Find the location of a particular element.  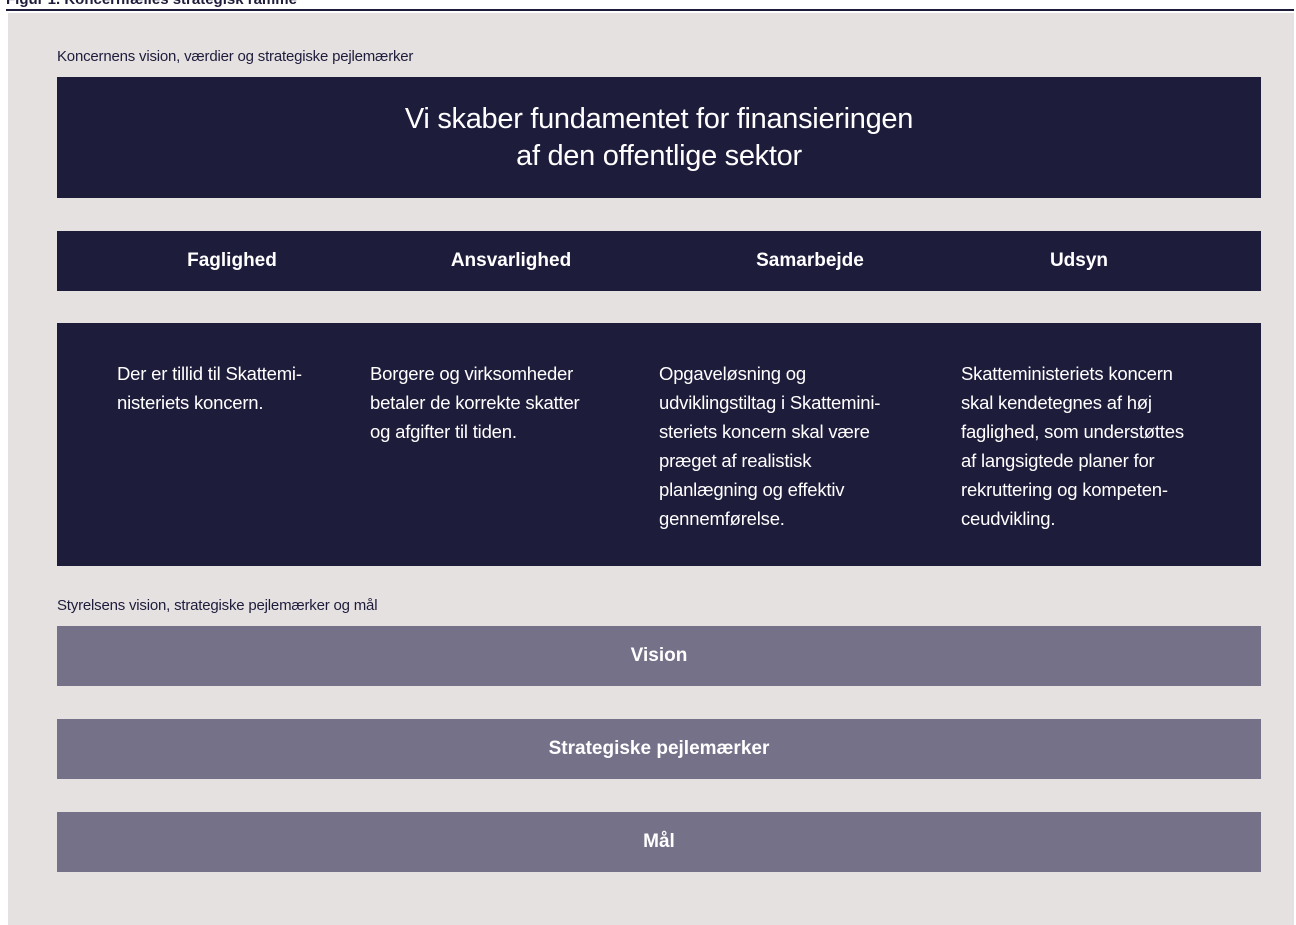

agency-vision-box: Vision is located at coordinates (659, 656).